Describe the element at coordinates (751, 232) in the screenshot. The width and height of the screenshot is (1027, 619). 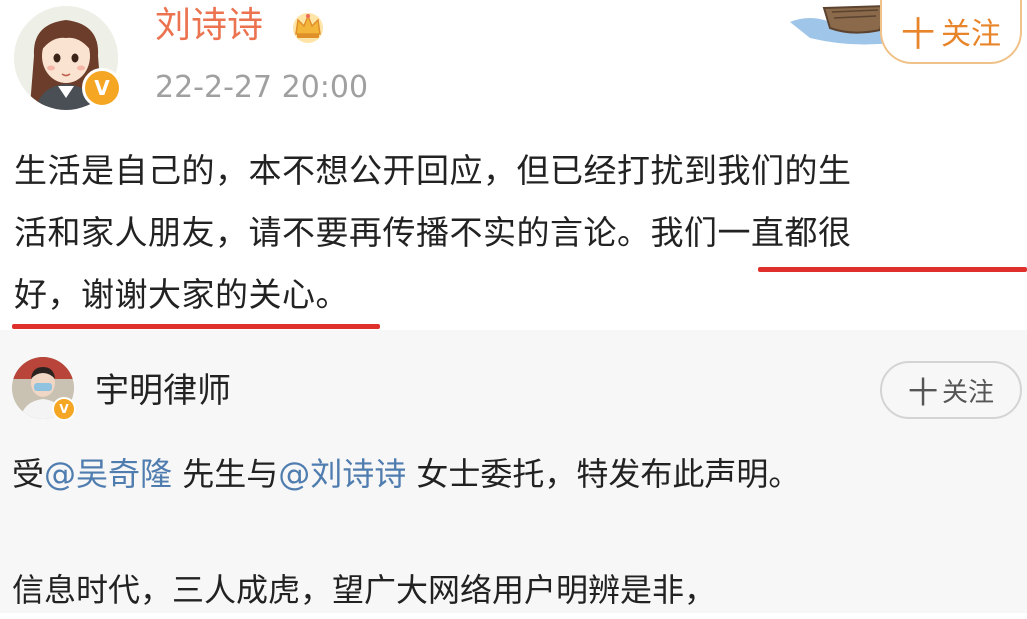
I see `post-content-highlight: 我们一直都很` at that location.